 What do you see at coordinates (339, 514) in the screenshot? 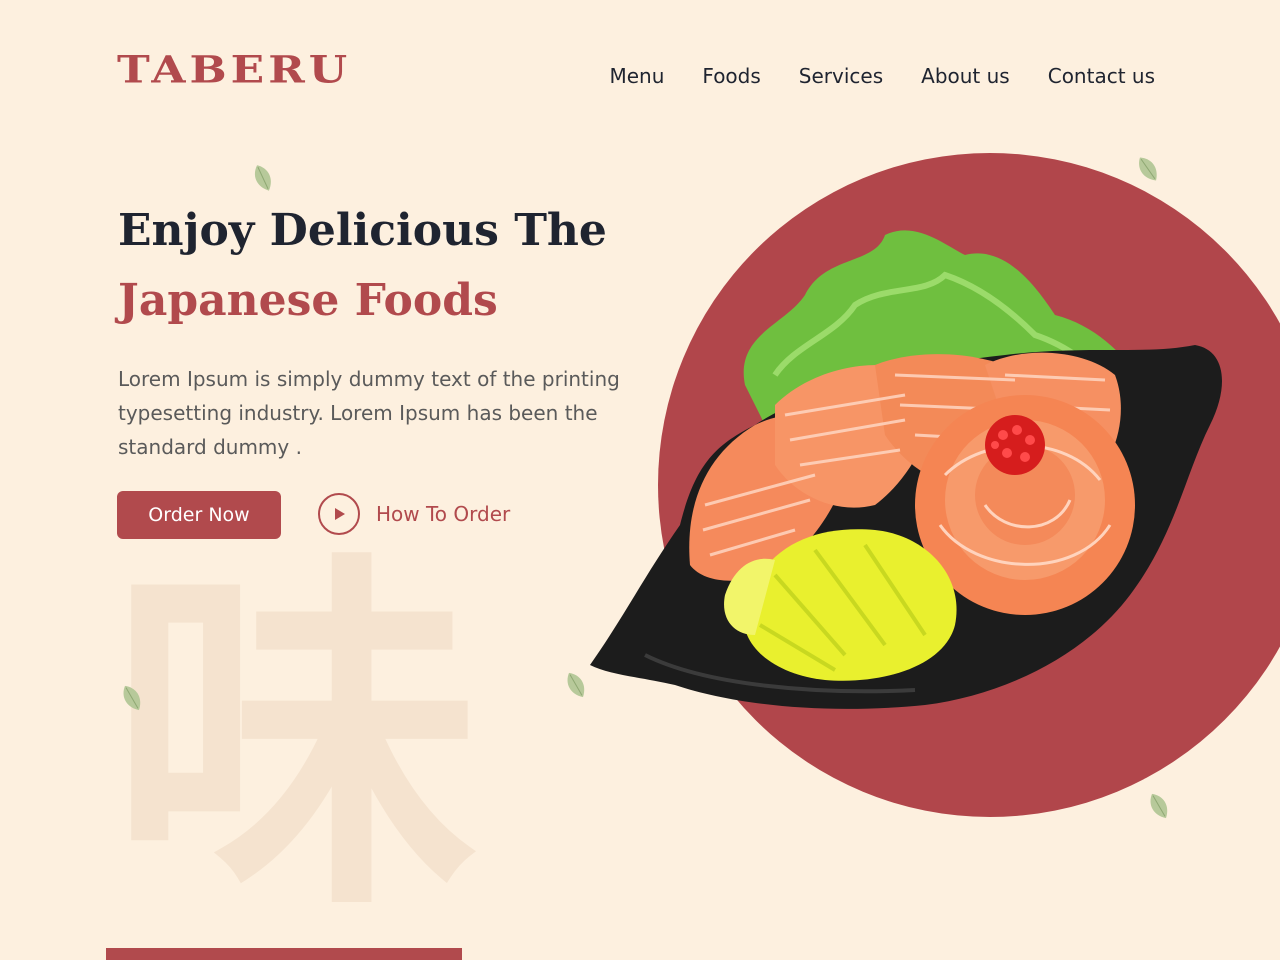
I see `play-icon` at bounding box center [339, 514].